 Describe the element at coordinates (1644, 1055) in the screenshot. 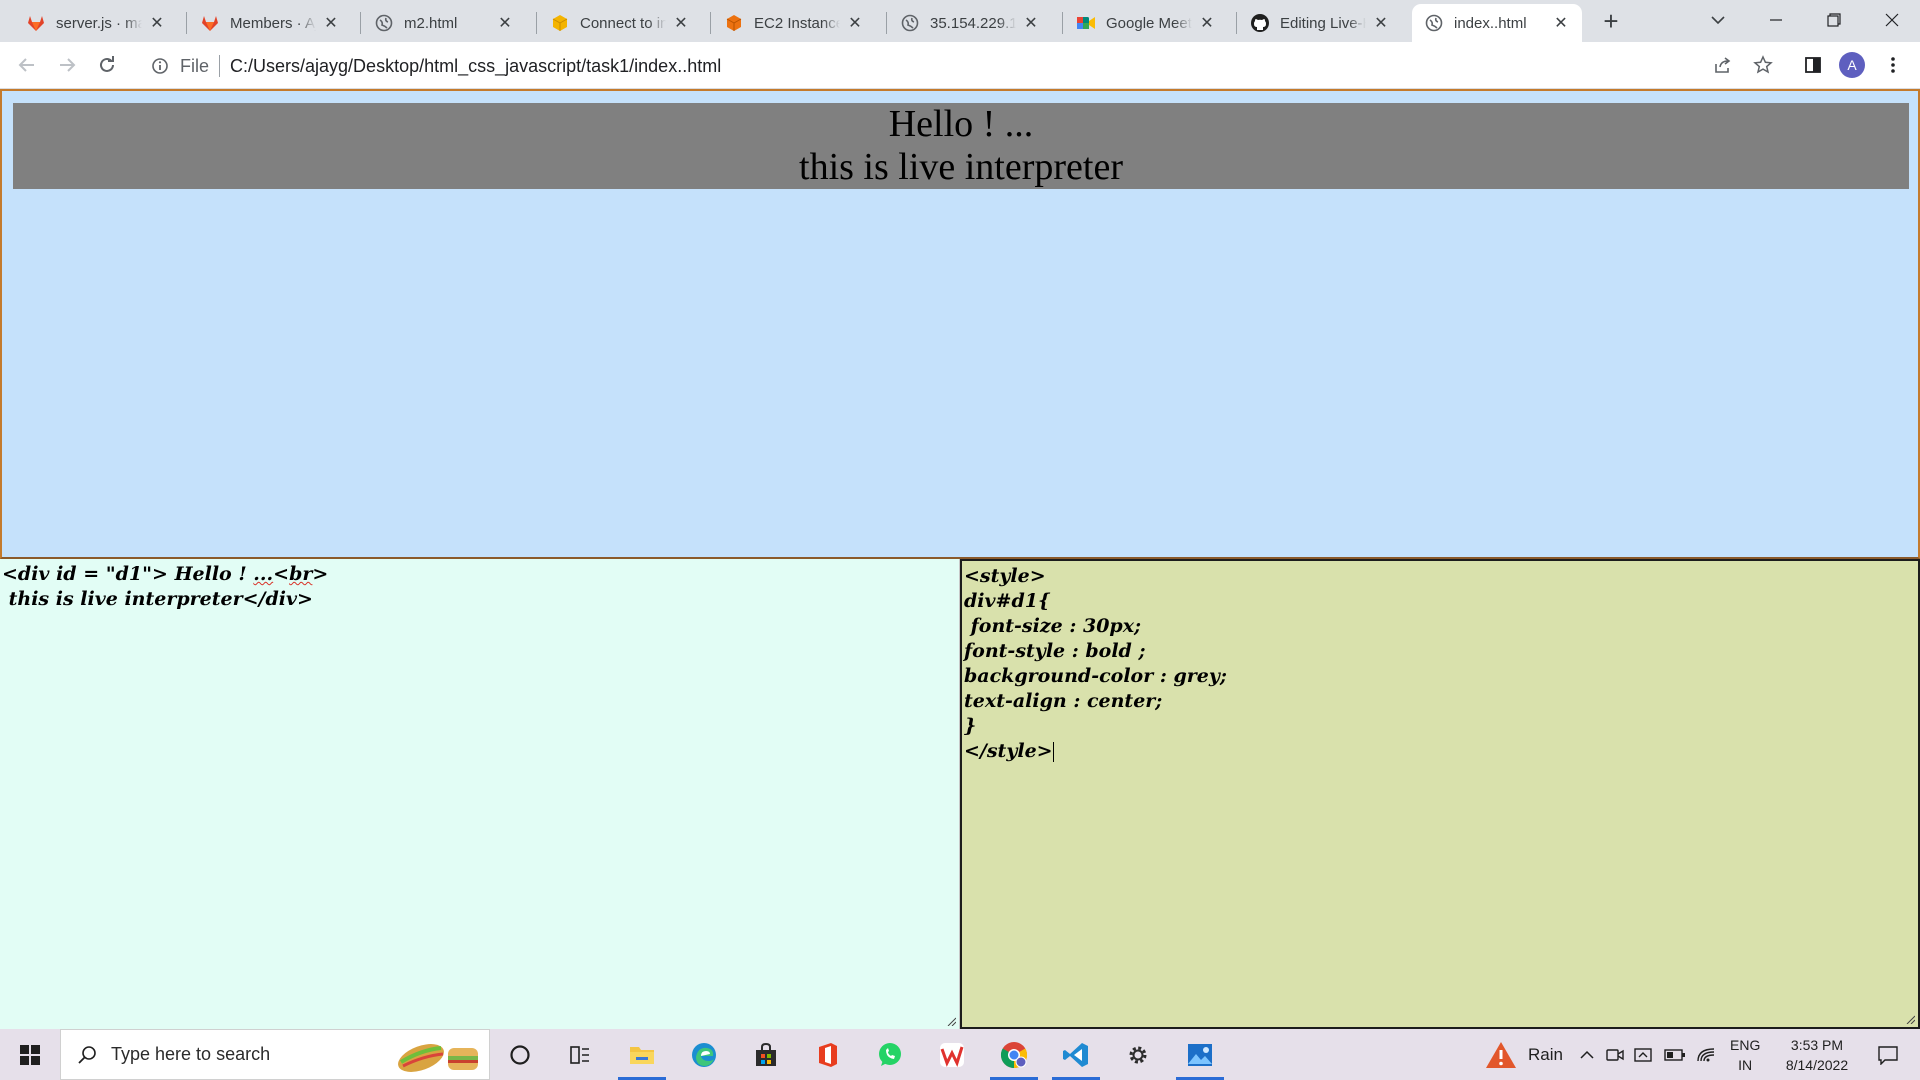

I see `onedrive-icon` at that location.